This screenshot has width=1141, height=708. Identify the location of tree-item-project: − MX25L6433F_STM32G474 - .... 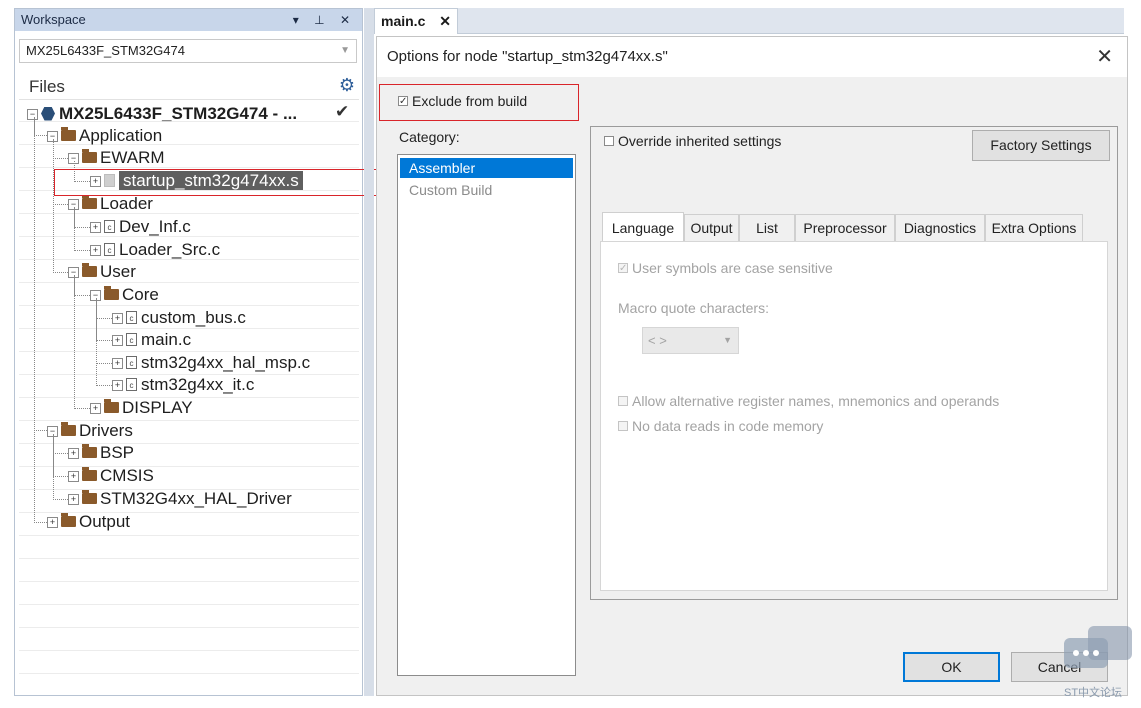
(162, 114).